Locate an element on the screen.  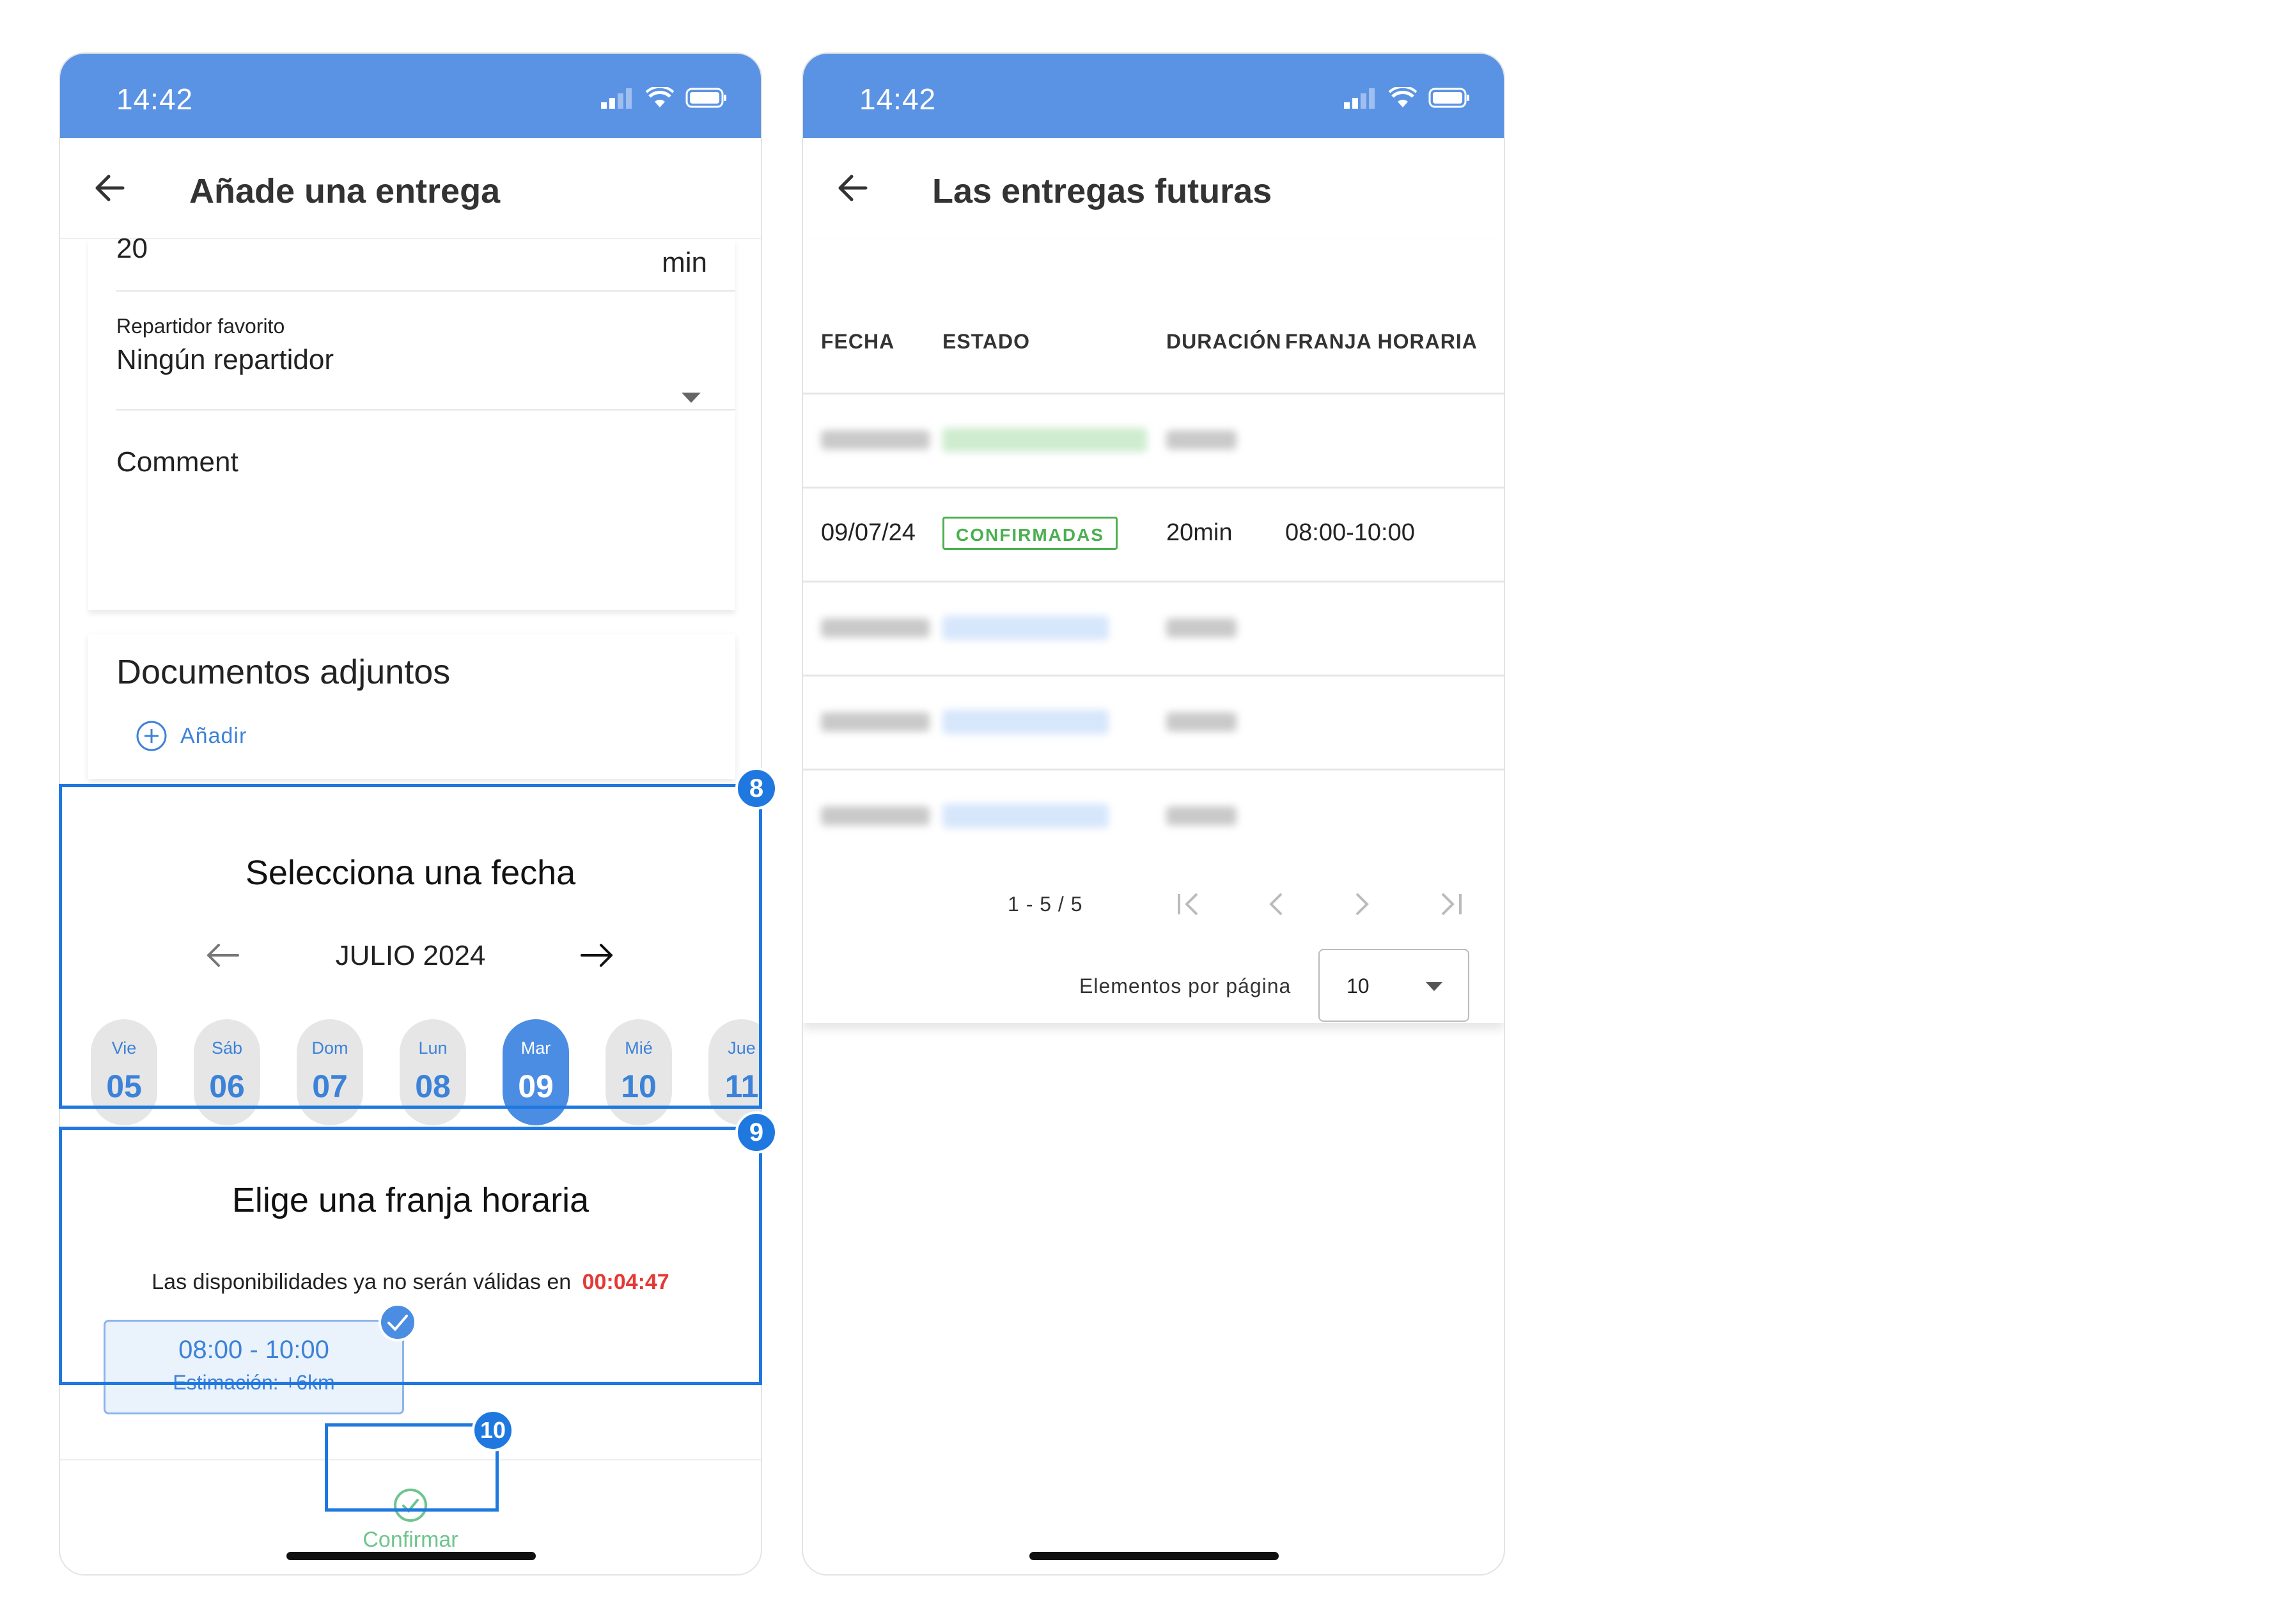
app-bar: Las entregas futuras is located at coordinates (1153, 188).